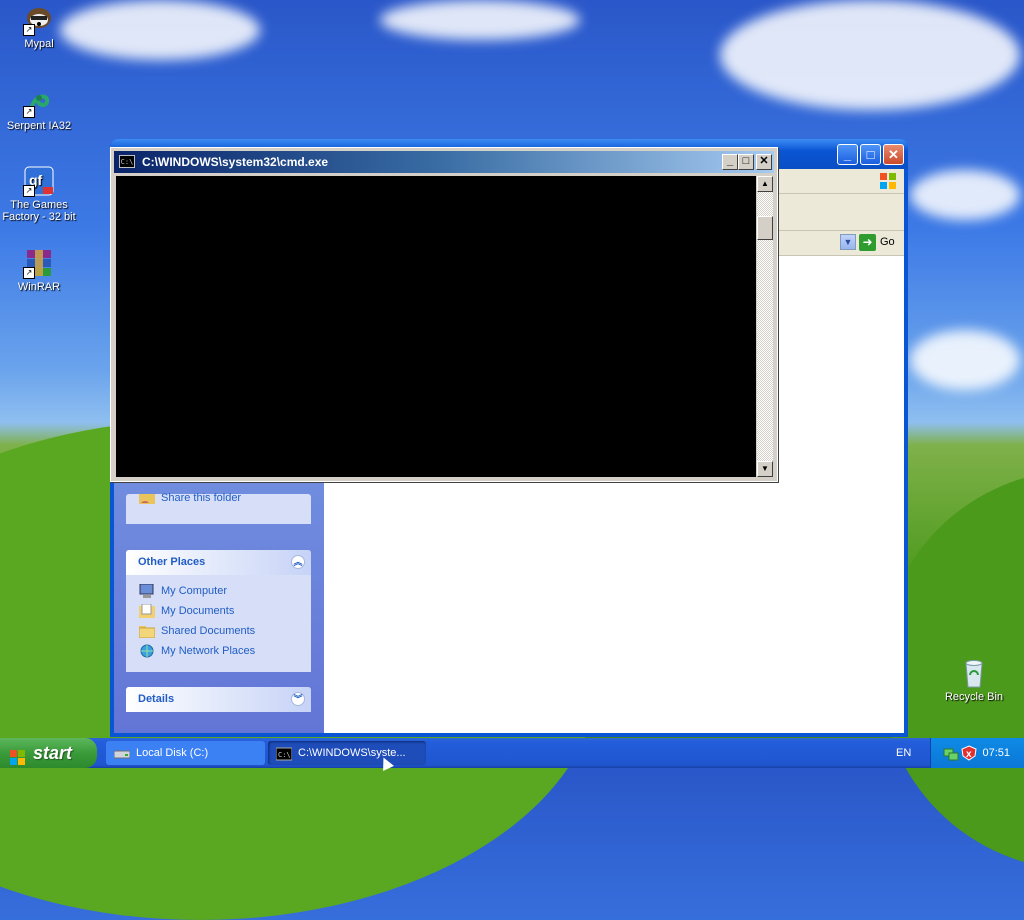 The width and height of the screenshot is (1024, 920). I want to click on desktop-icon-winrar: ↗ WinRAR, so click(39, 270).